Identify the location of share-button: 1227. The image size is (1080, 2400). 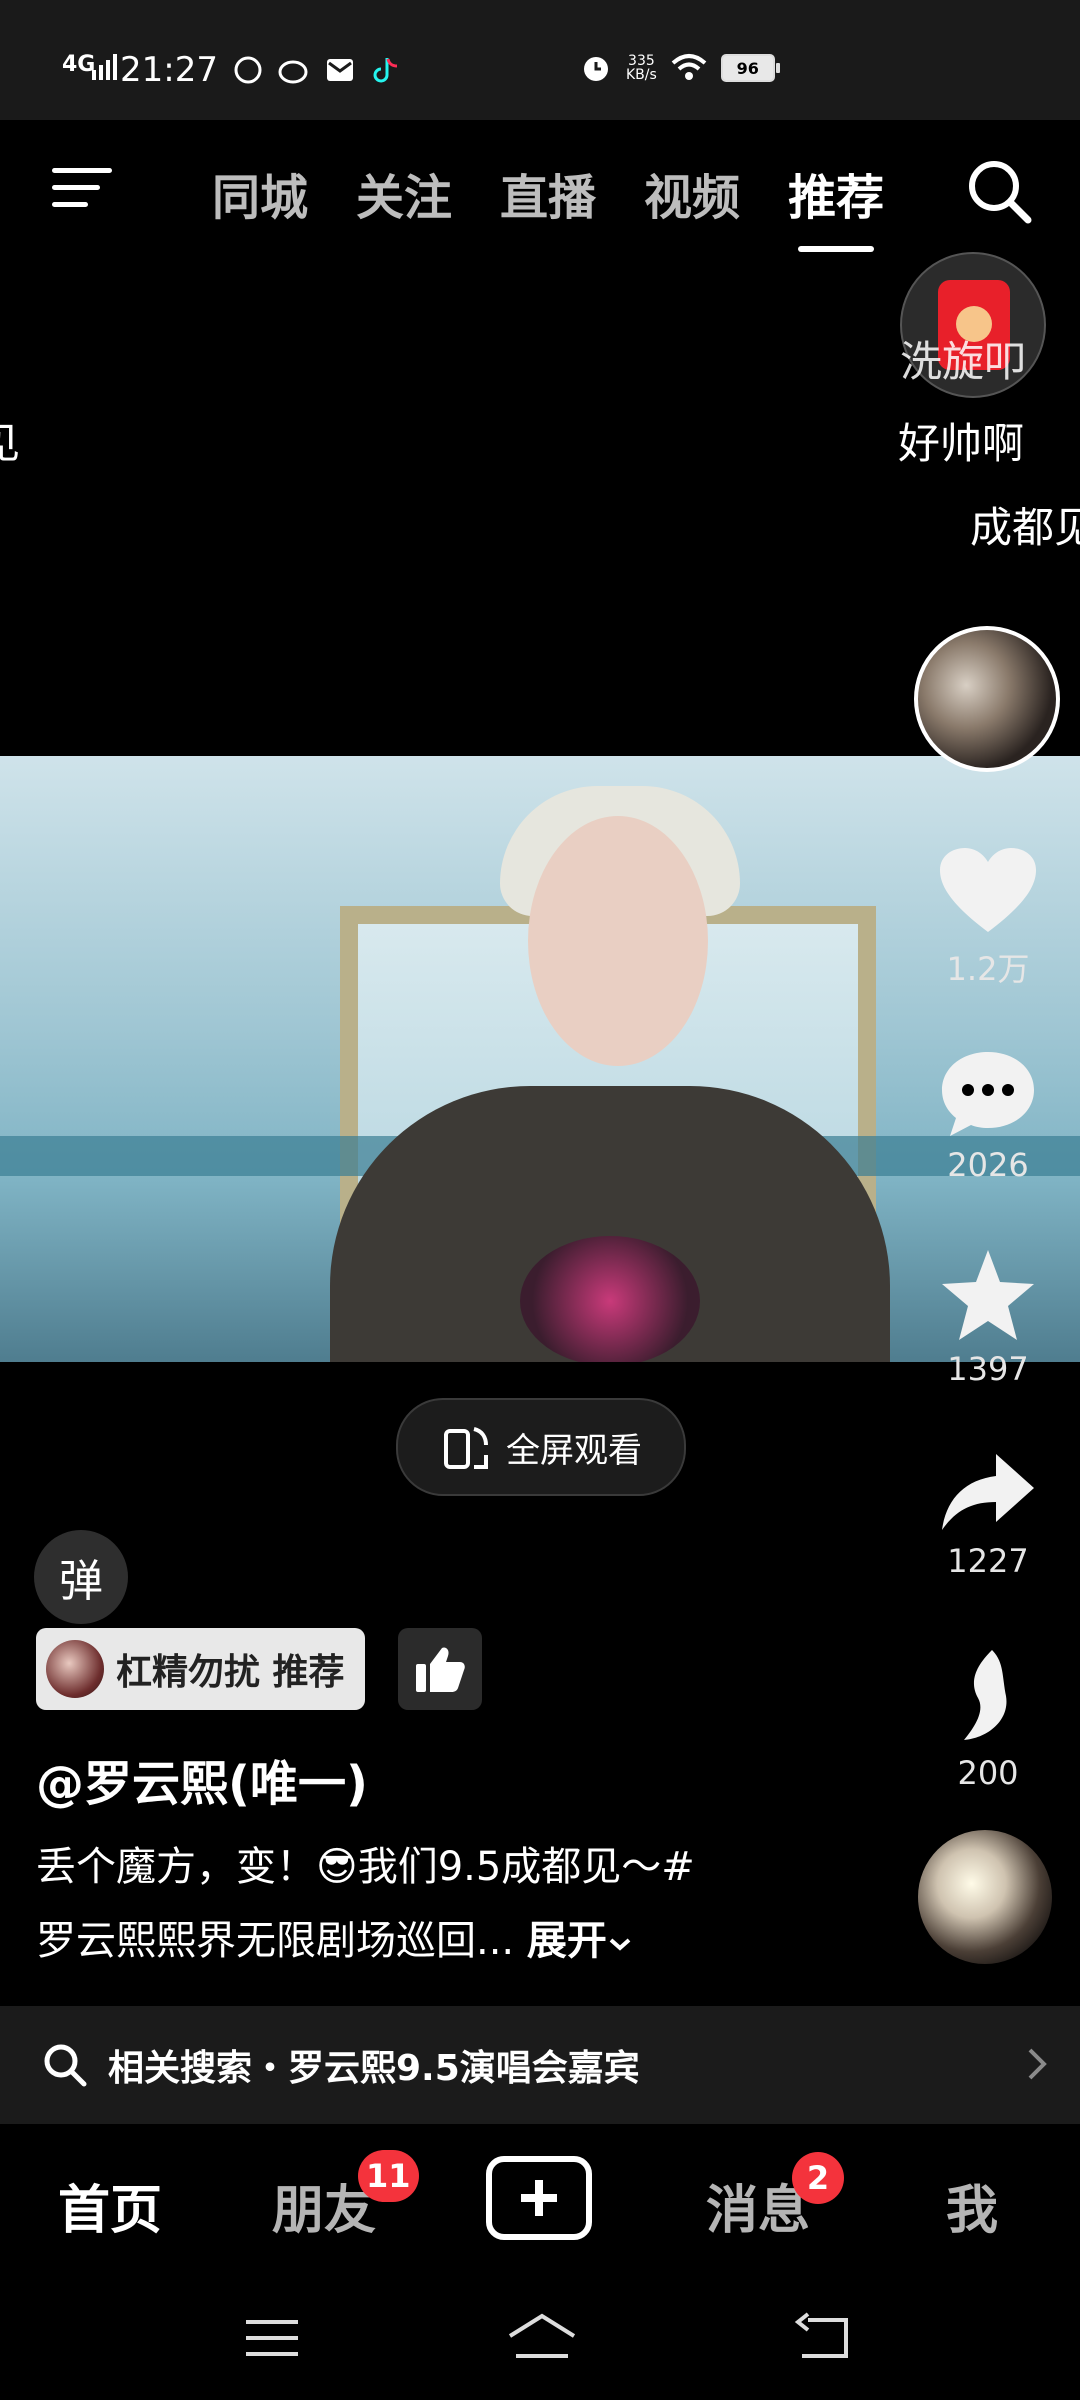
(988, 1515).